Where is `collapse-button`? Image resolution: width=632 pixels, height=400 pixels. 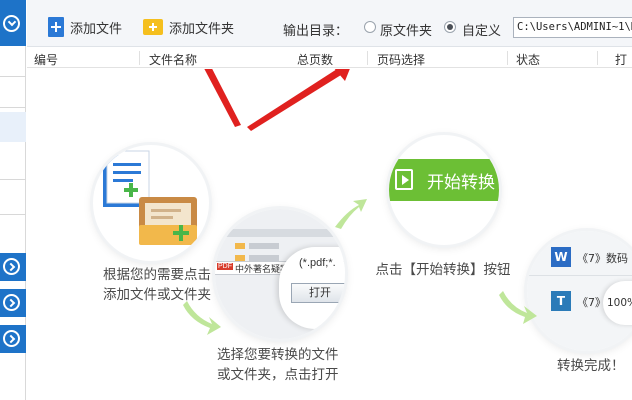
collapse-button is located at coordinates (13, 23).